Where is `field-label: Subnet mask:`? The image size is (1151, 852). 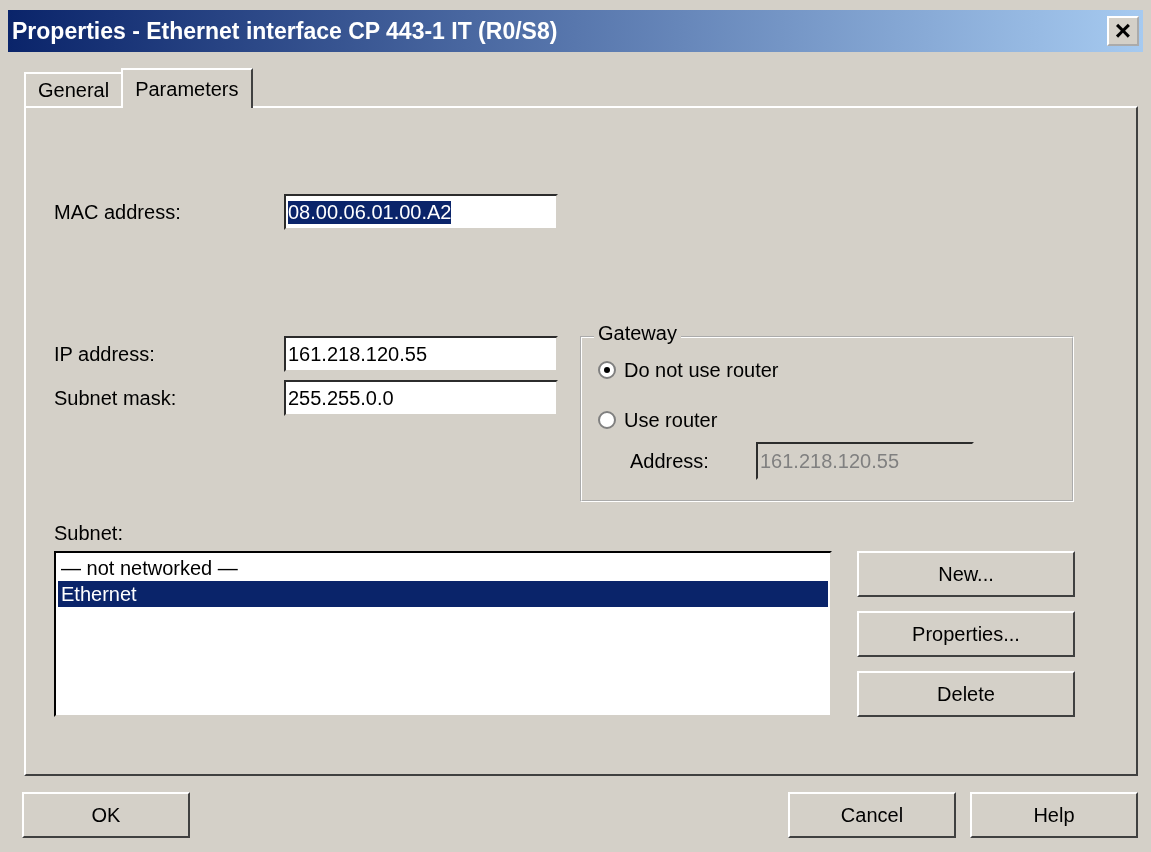
field-label: Subnet mask: is located at coordinates (116, 398).